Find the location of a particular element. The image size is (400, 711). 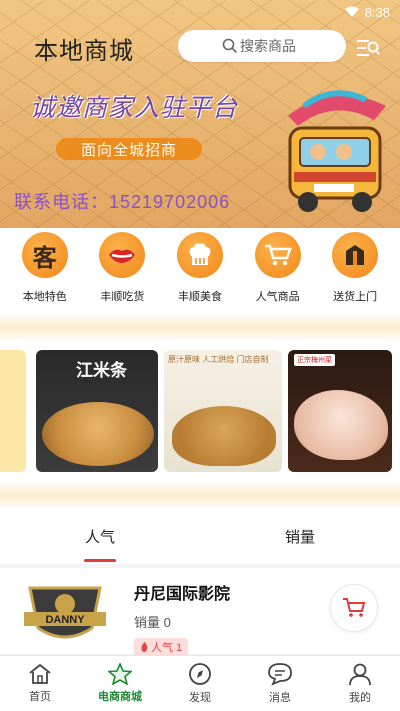

ke-char-icon: 客 is located at coordinates (44, 255).